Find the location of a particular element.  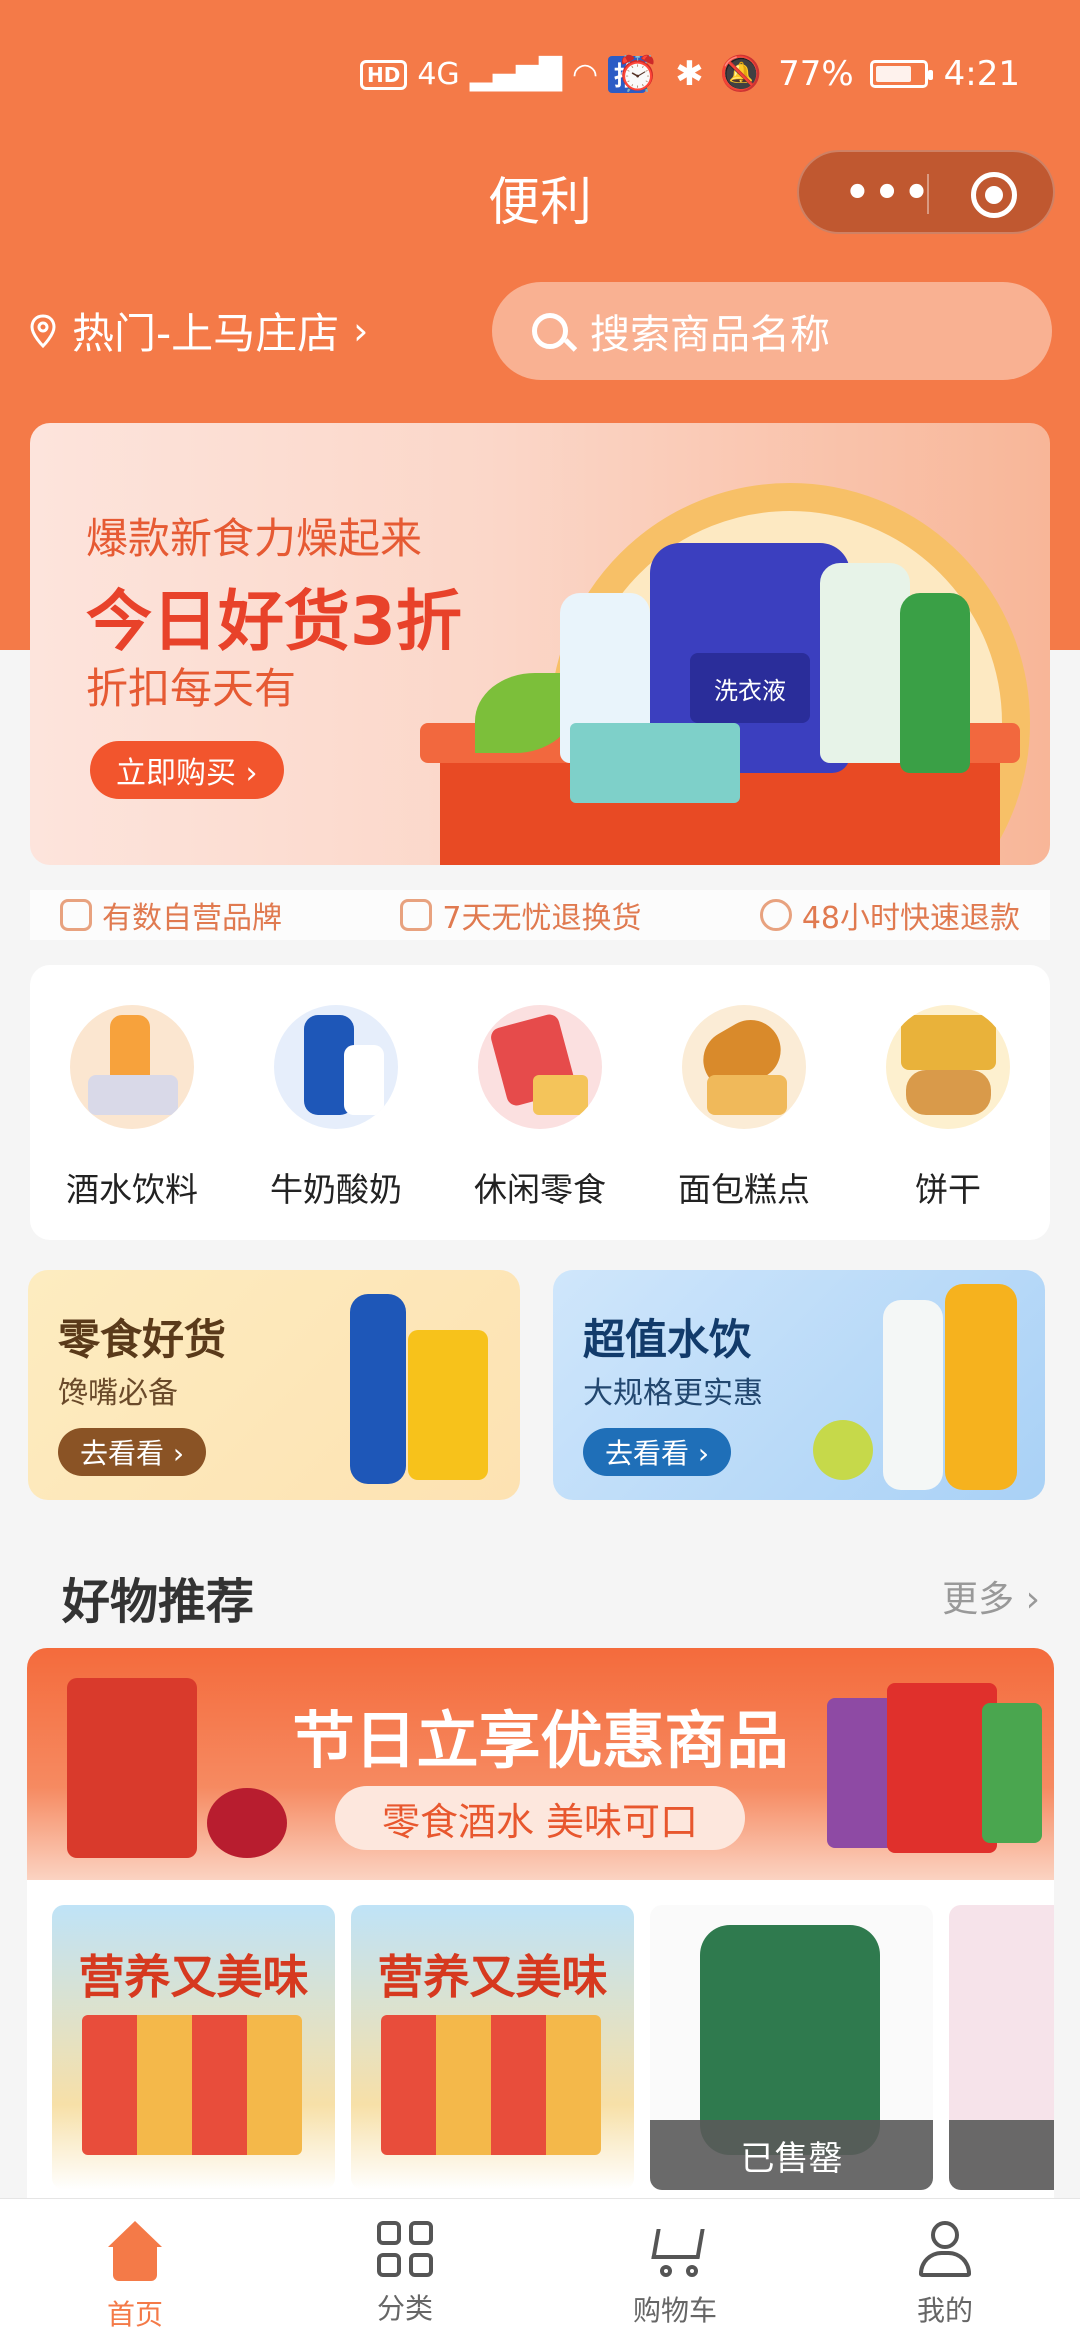

alarm-icon: ⏰ is located at coordinates (638, 74).